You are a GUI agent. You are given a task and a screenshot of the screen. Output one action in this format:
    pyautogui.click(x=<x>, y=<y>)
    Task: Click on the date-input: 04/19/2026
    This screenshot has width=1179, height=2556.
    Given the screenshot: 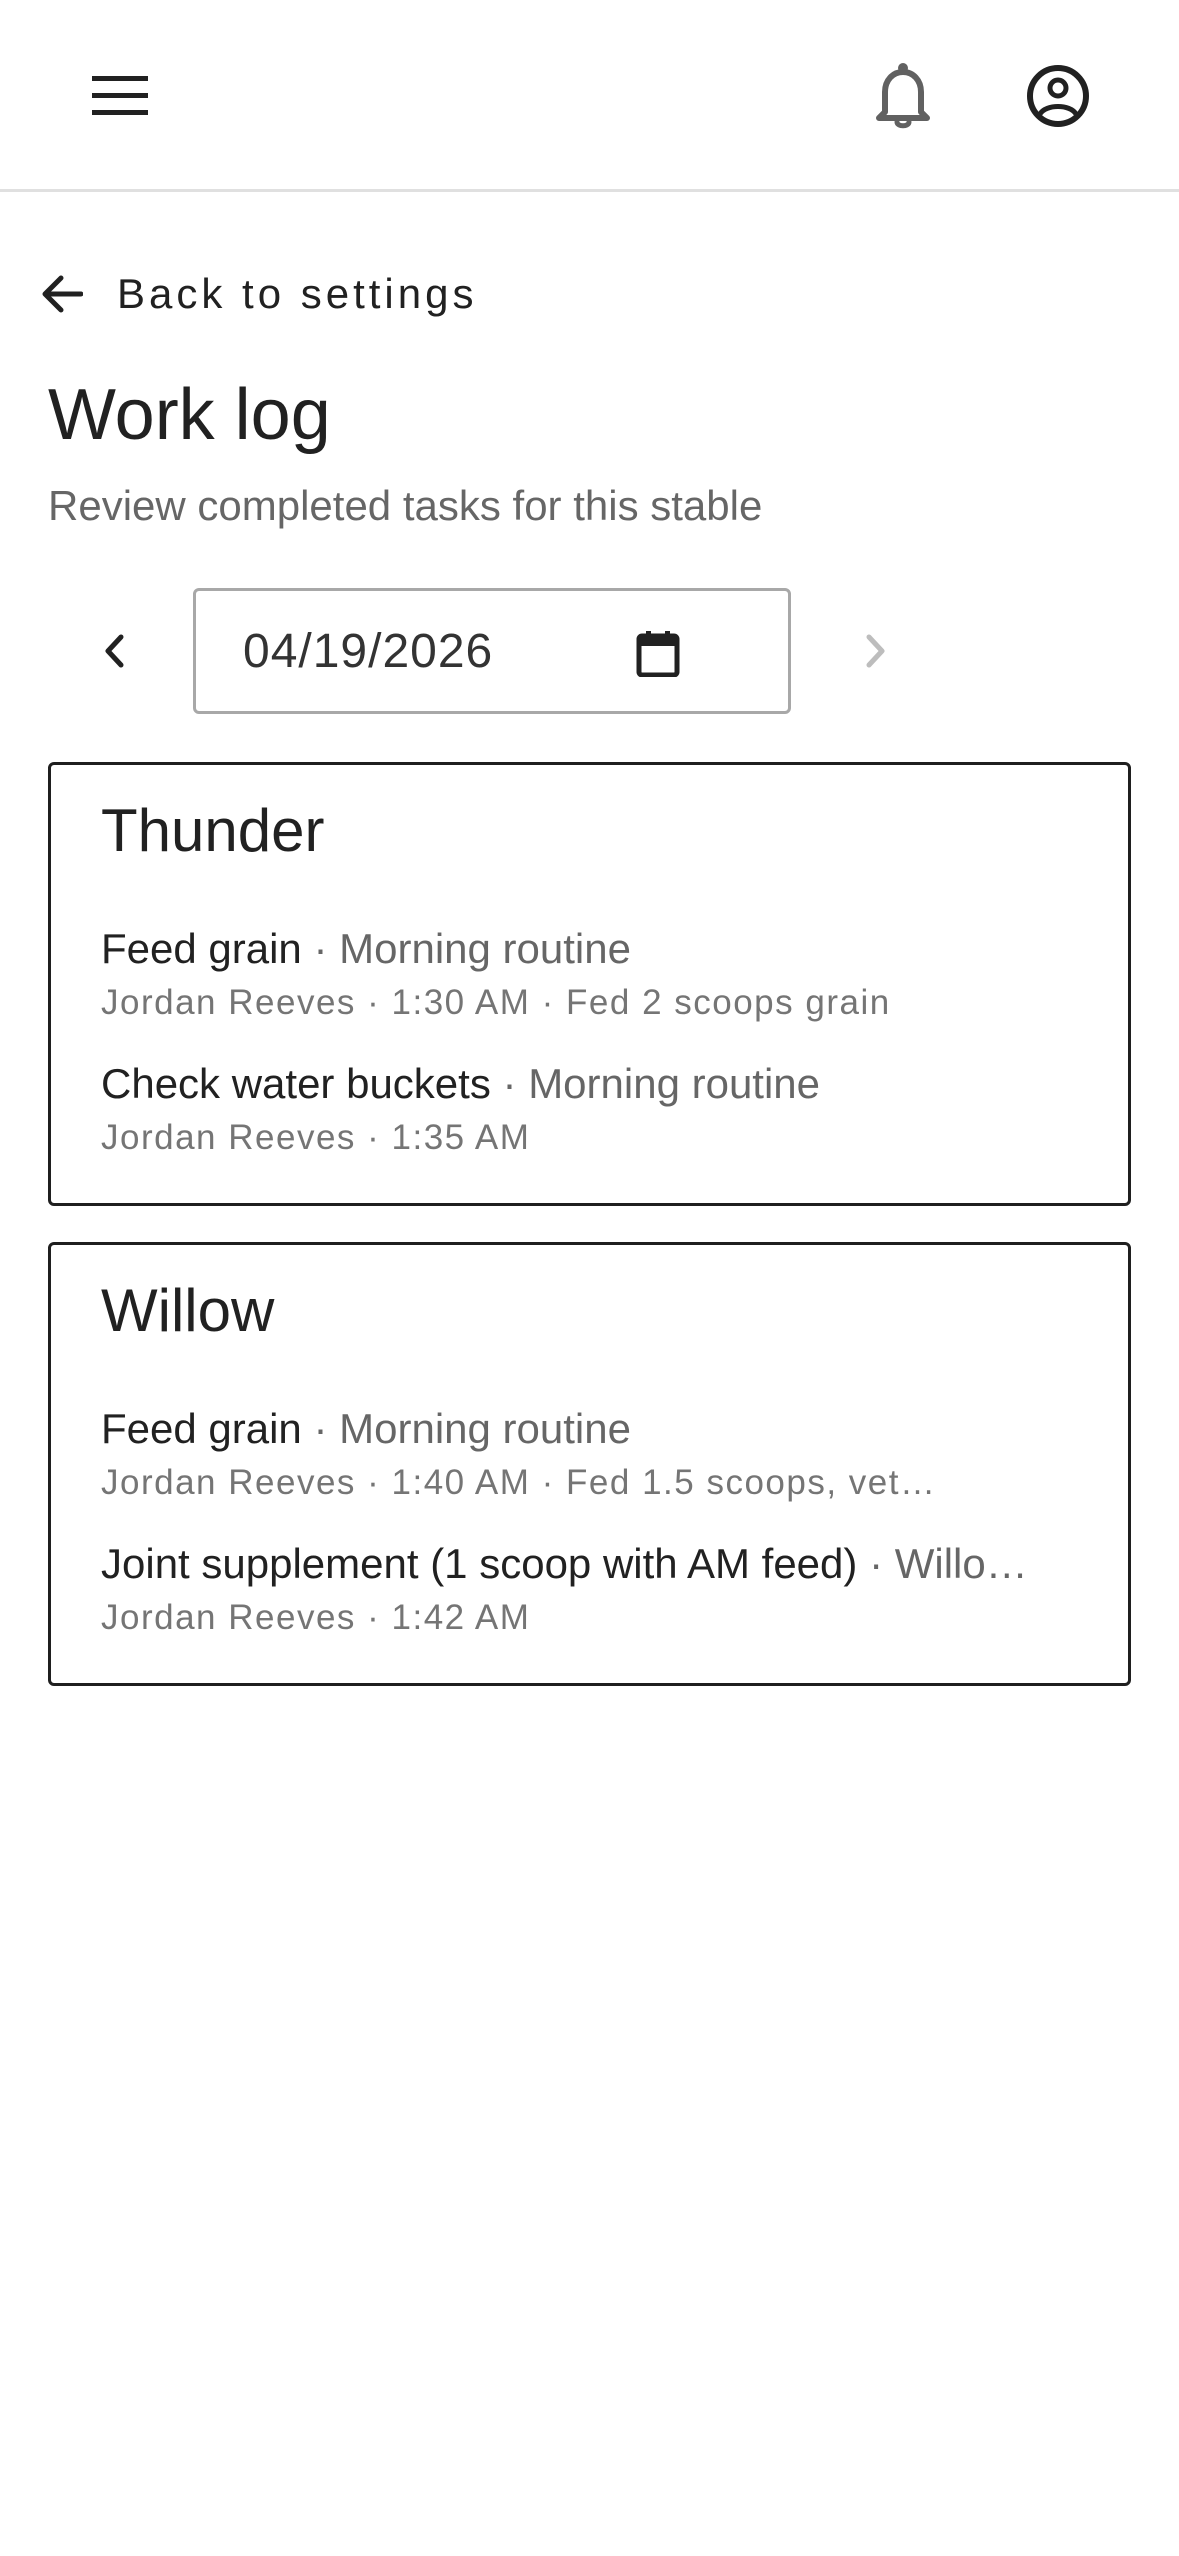 What is the action you would take?
    pyautogui.click(x=492, y=651)
    